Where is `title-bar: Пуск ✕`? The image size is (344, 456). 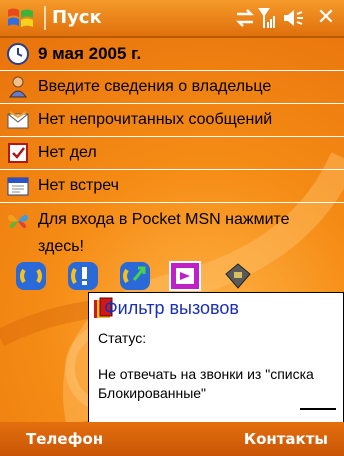
title-bar: Пуск ✕ is located at coordinates (172, 19).